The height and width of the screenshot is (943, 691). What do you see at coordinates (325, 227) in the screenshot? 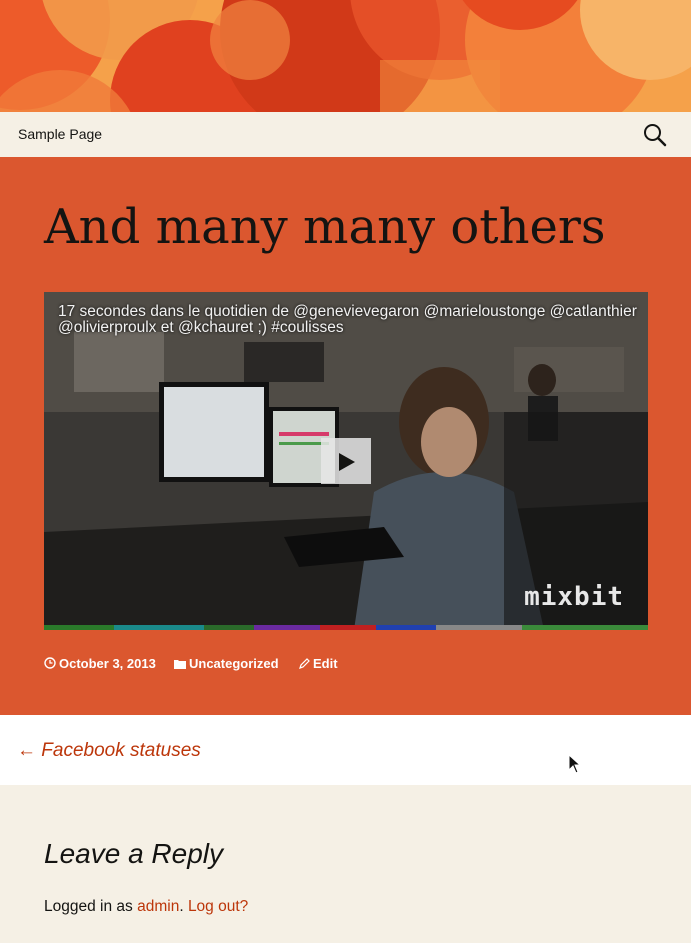
I see `post-title: And many many others` at bounding box center [325, 227].